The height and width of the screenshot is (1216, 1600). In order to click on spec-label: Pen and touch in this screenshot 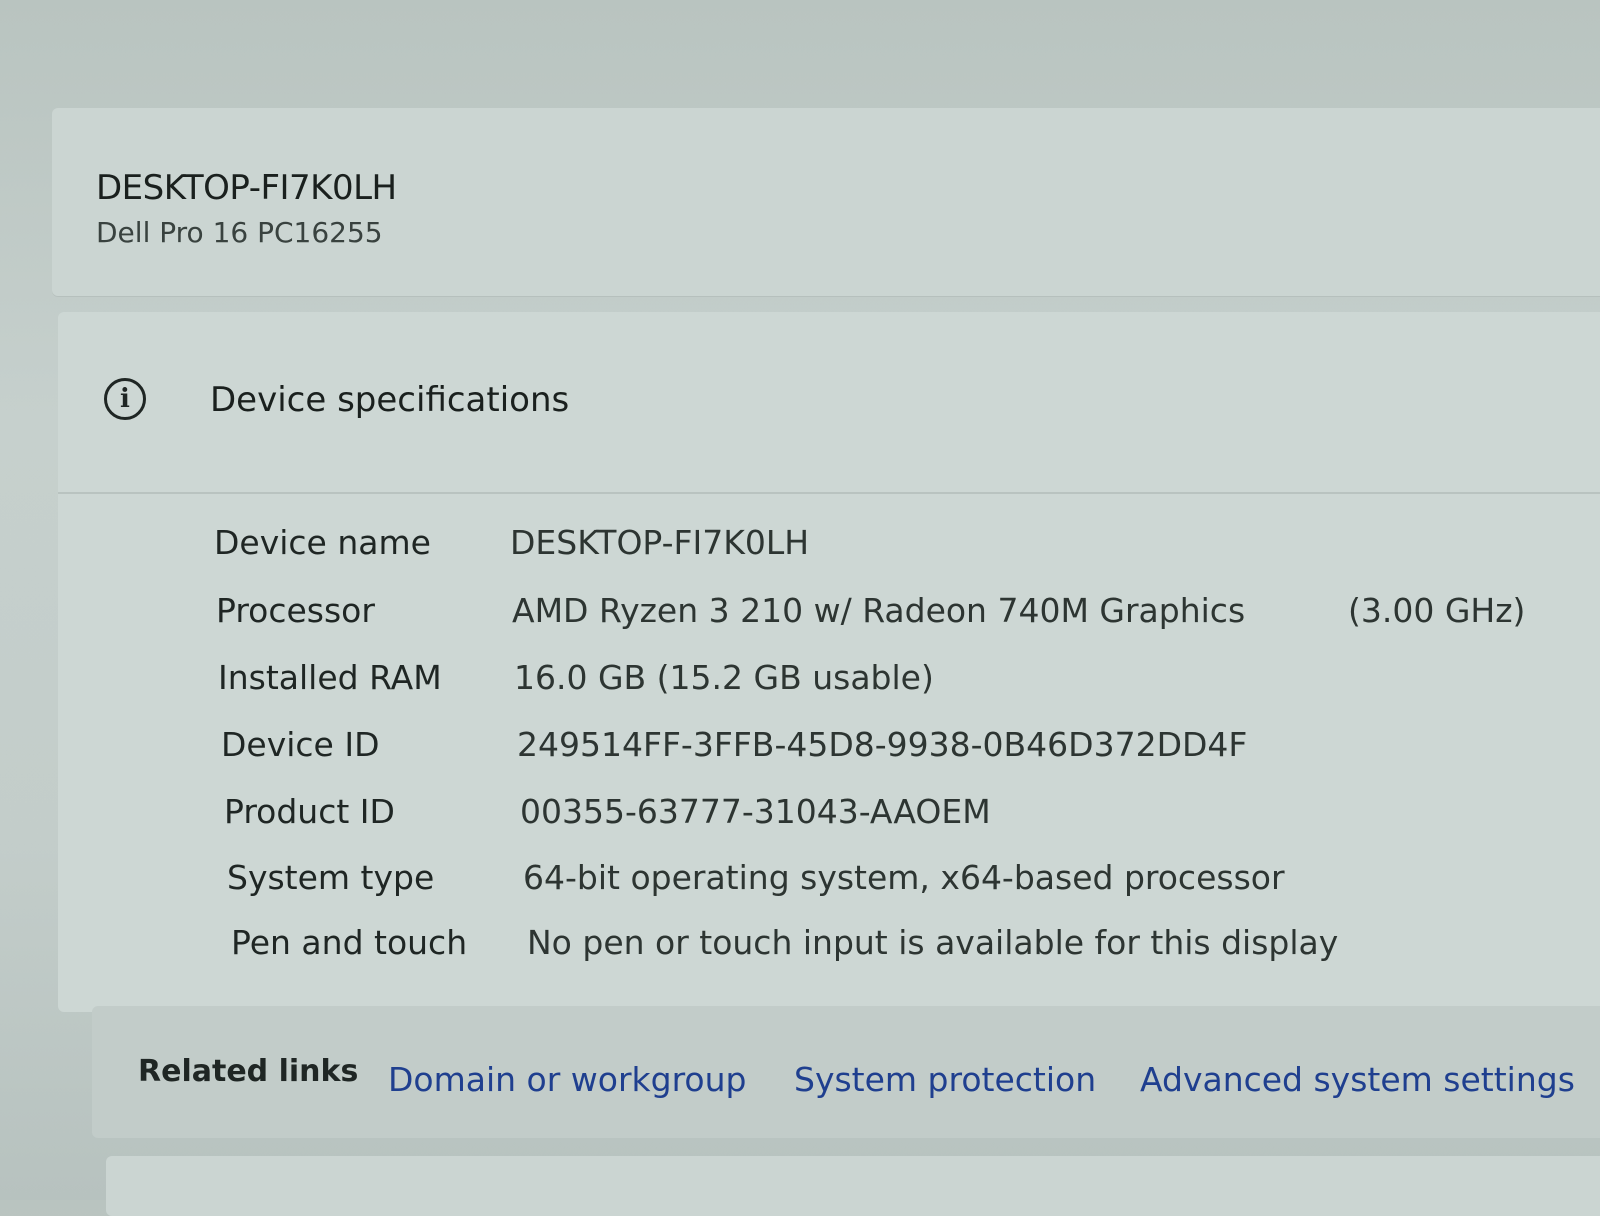, I will do `click(349, 942)`.